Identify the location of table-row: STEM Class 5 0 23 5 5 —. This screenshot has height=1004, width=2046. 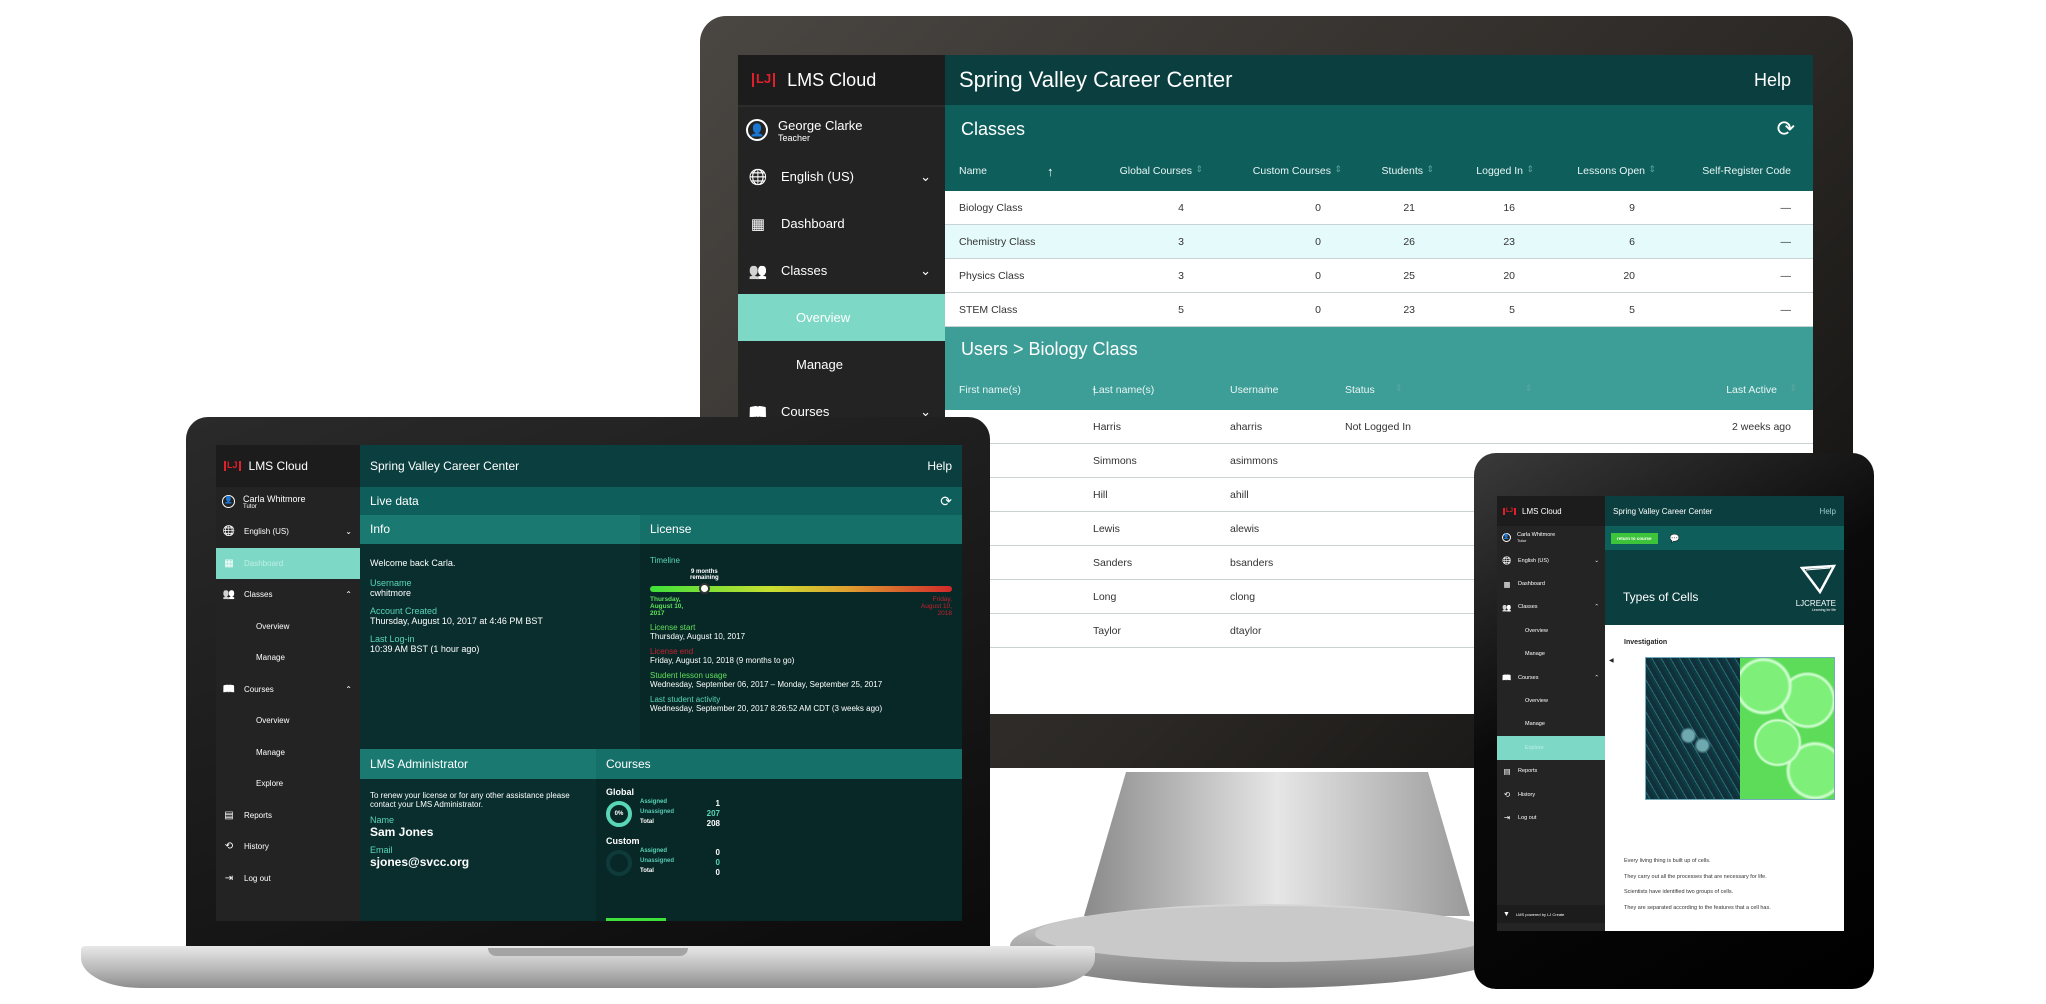
(1379, 310).